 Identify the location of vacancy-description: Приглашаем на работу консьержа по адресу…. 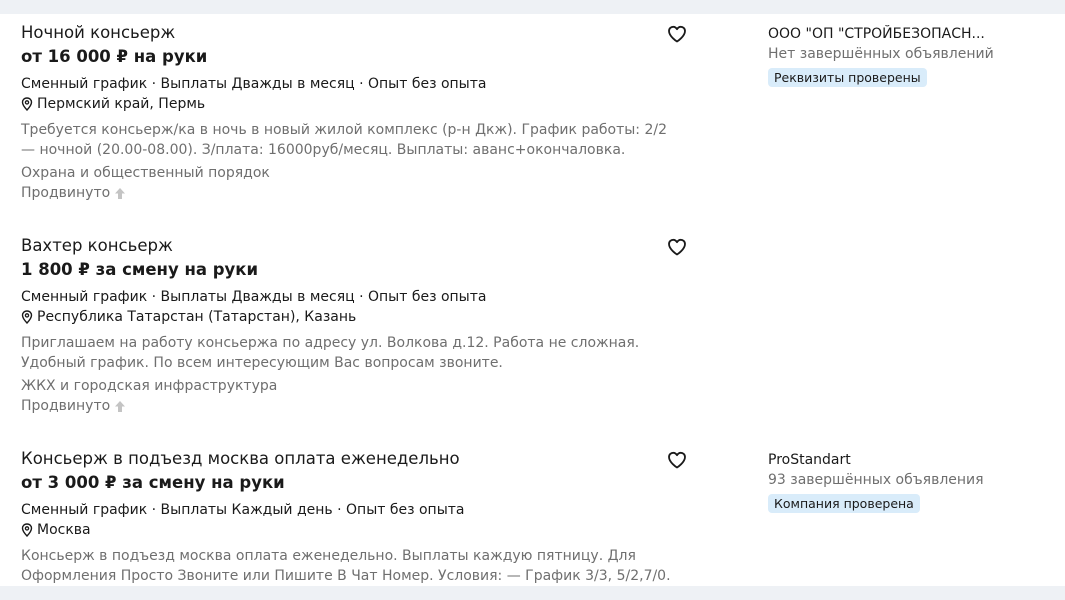
(330, 353).